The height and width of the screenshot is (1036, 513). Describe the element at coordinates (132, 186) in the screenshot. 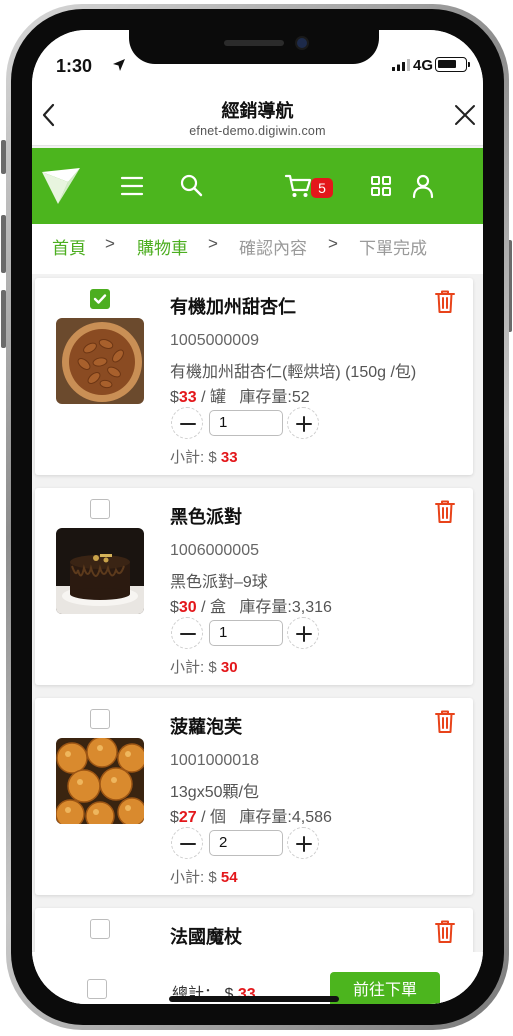

I see `menu-icon` at that location.